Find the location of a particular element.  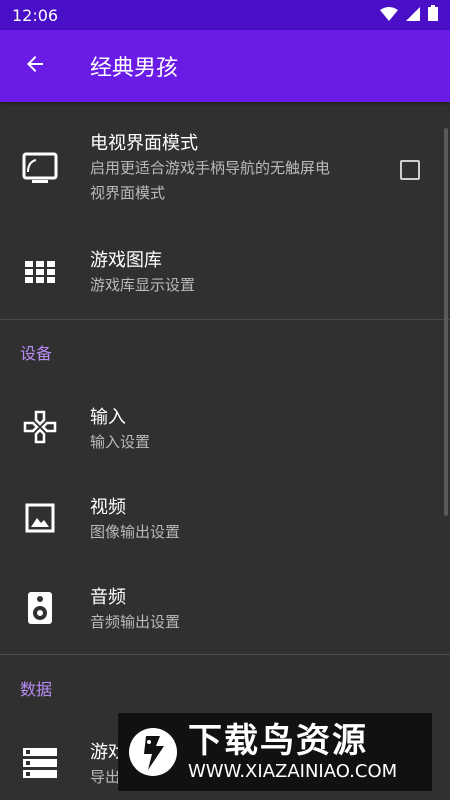

category-devices: 设备 is located at coordinates (36, 353).